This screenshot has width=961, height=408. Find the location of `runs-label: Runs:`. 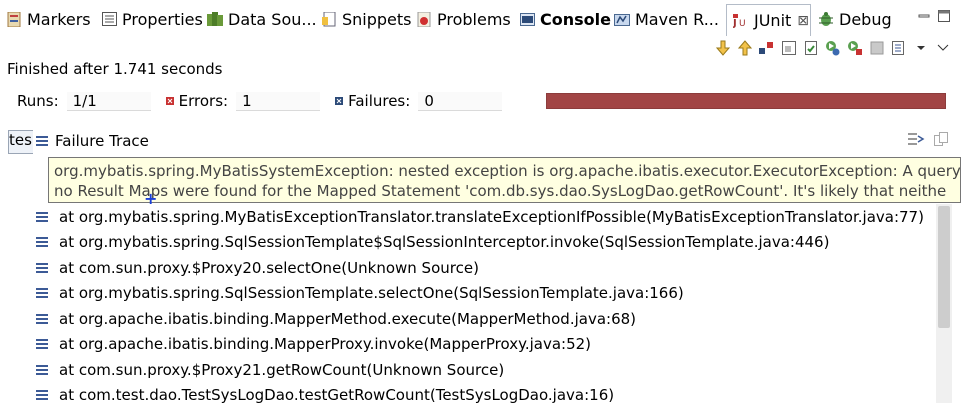

runs-label: Runs: is located at coordinates (38, 101).